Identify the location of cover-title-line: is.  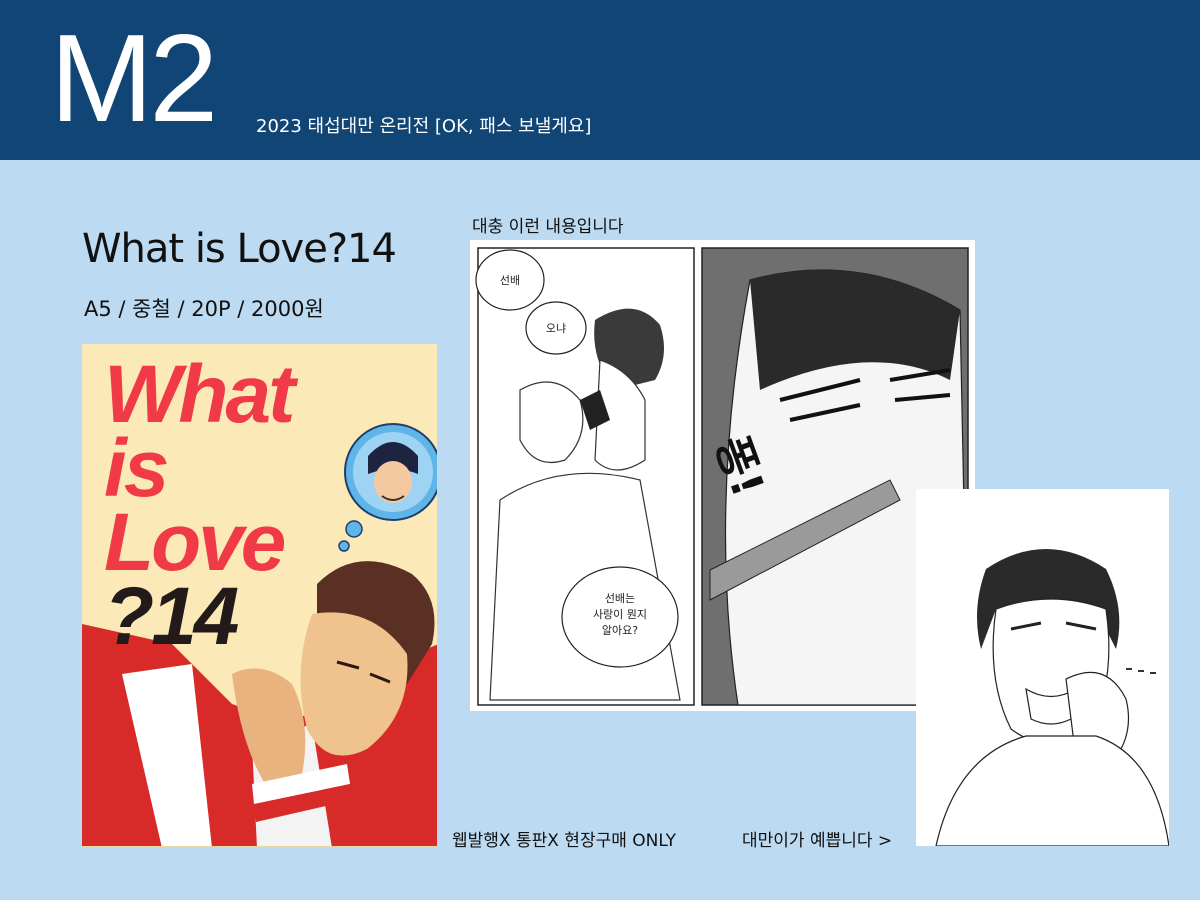
(136, 468).